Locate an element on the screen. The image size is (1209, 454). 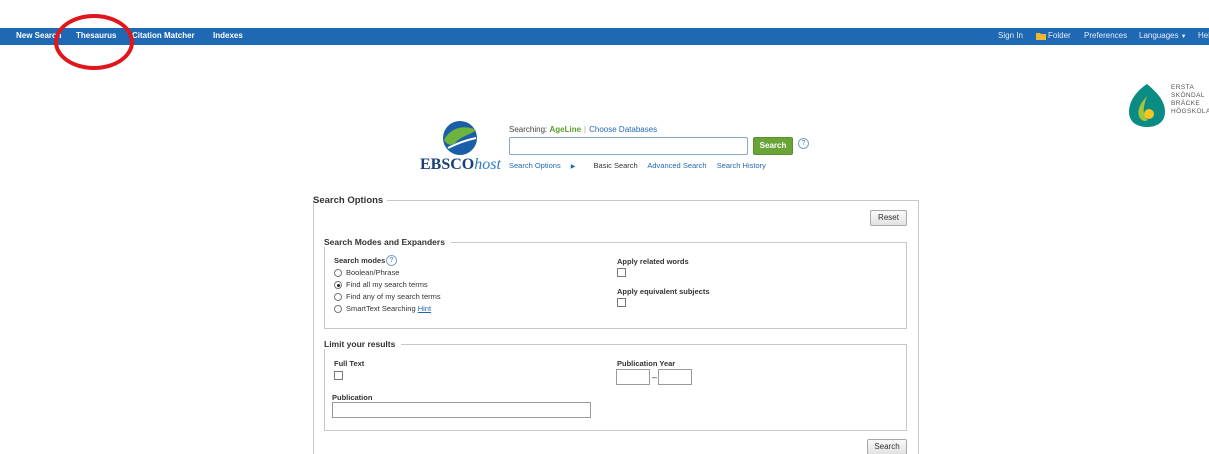
mode-boolean-phrase: Boolean/Phrase is located at coordinates (367, 273).